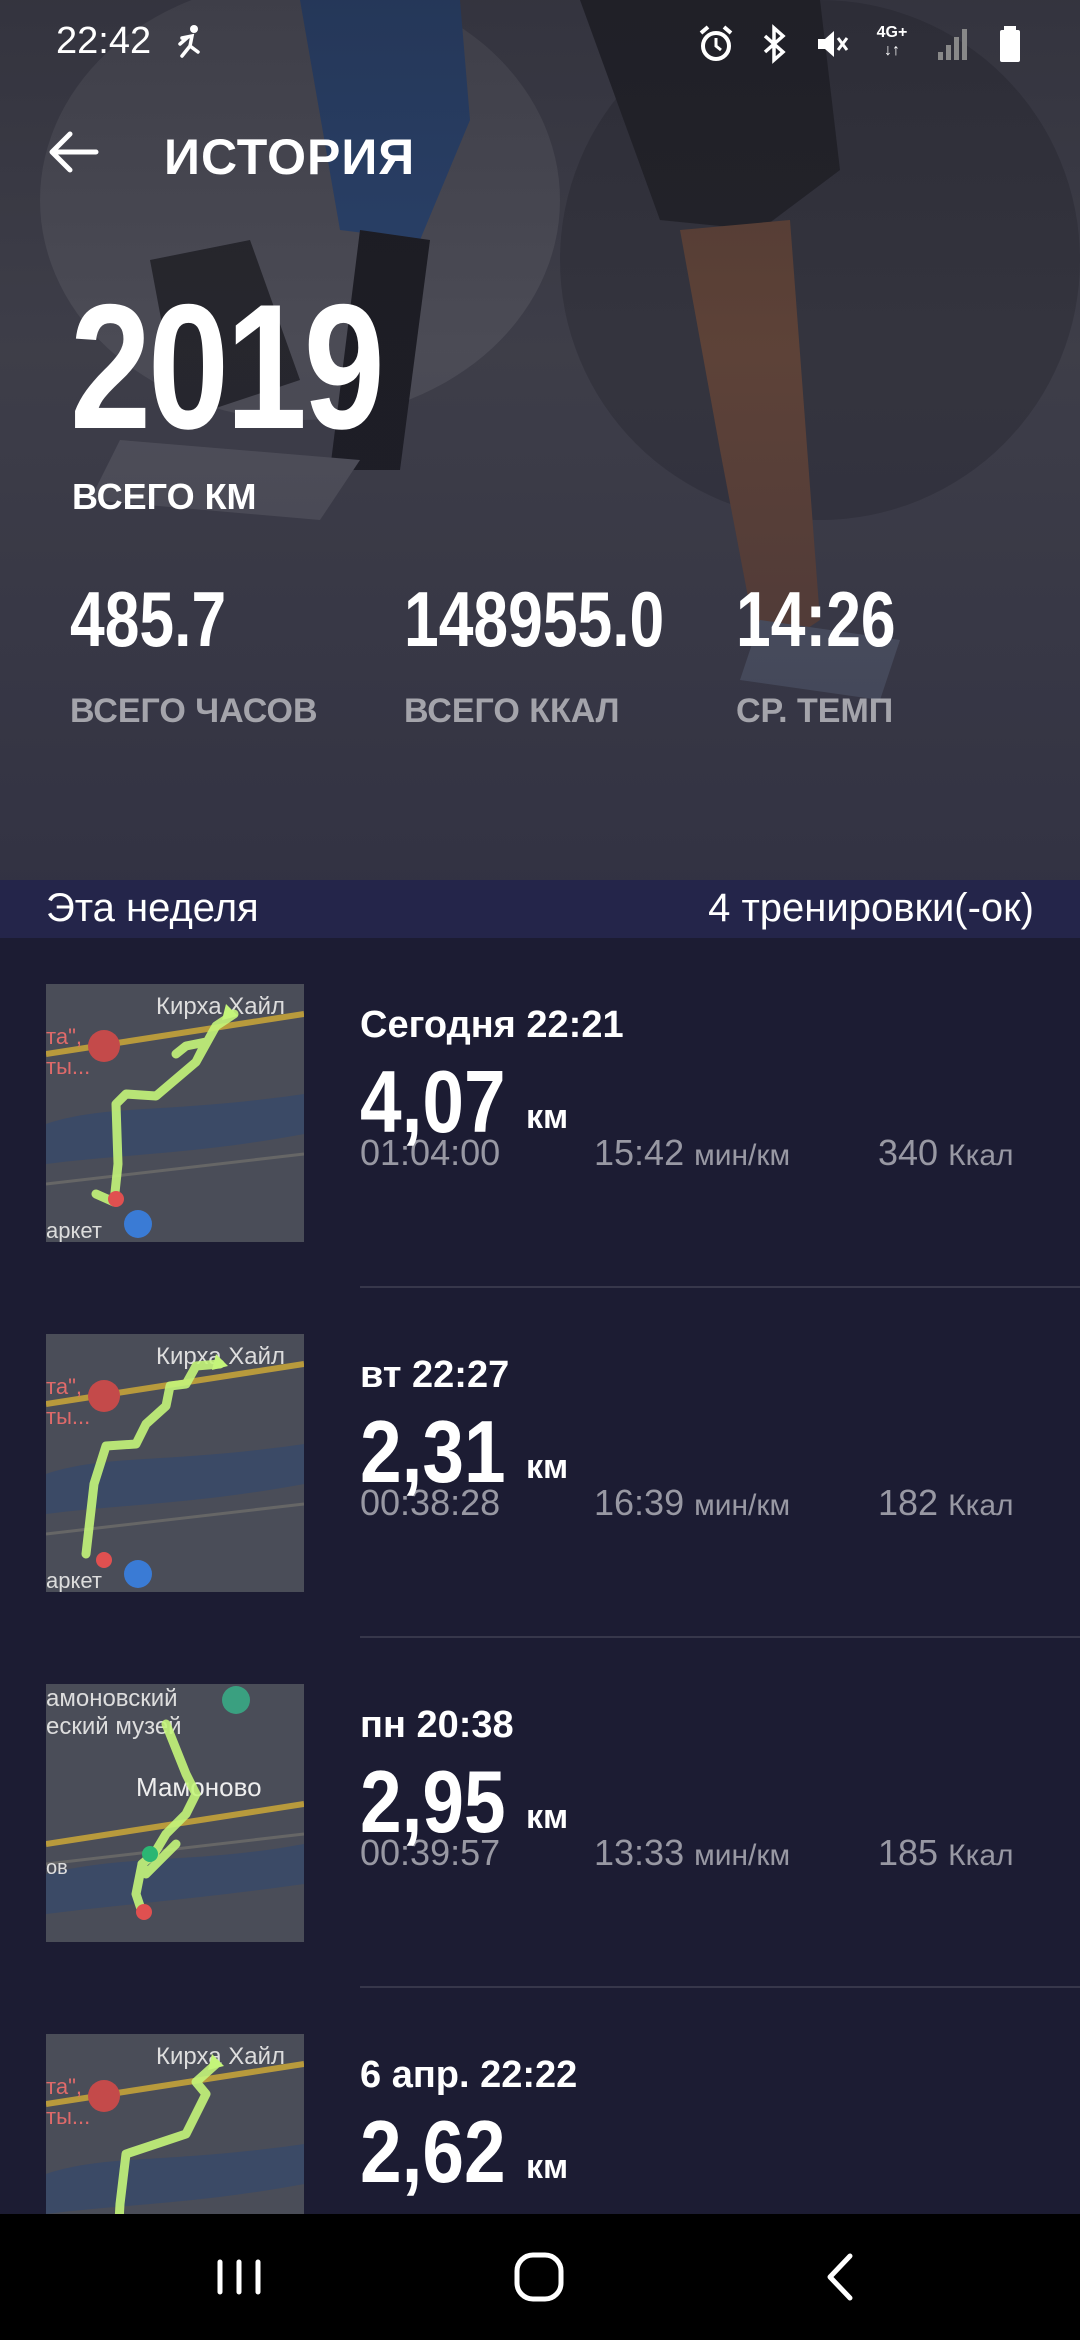  What do you see at coordinates (194, 711) in the screenshot?
I see `stat-label: ВСЕГО ЧАСОВ` at bounding box center [194, 711].